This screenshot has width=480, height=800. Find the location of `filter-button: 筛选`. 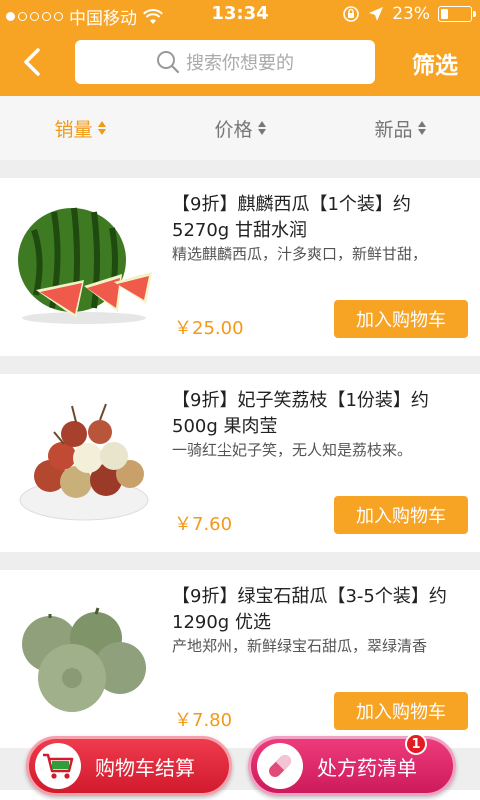

filter-button: 筛选 is located at coordinates (435, 63).